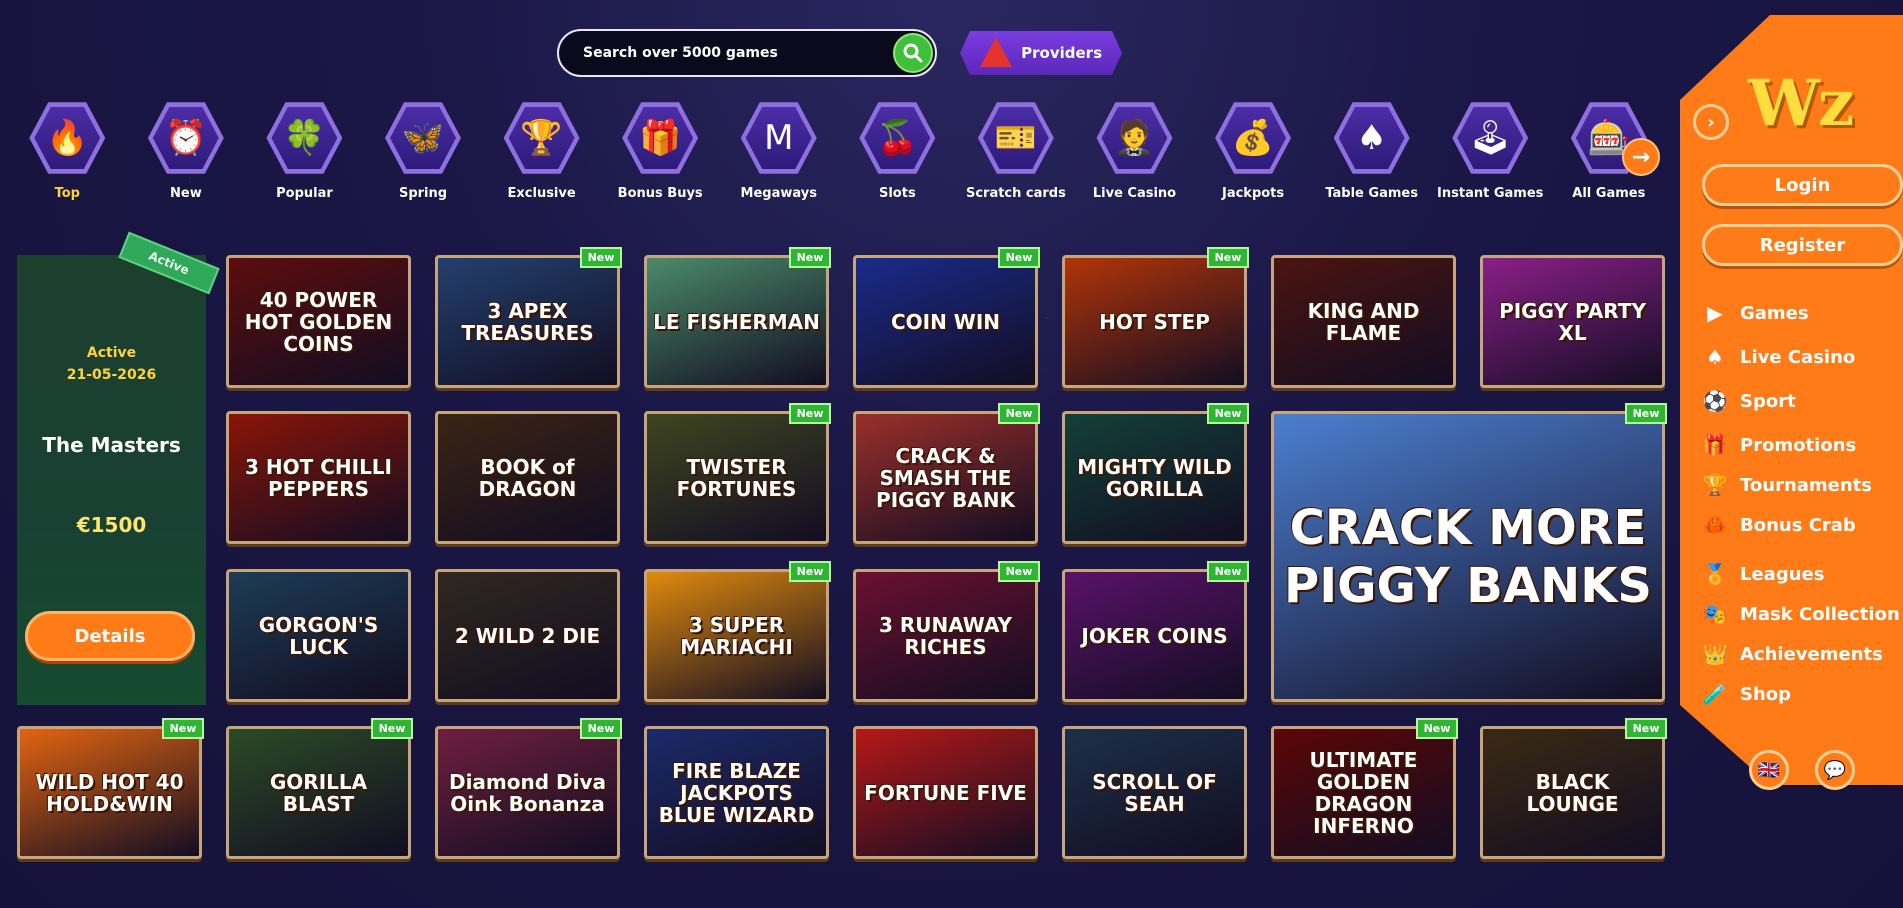 This screenshot has height=908, width=1903. I want to click on register-button: Register, so click(1802, 245).